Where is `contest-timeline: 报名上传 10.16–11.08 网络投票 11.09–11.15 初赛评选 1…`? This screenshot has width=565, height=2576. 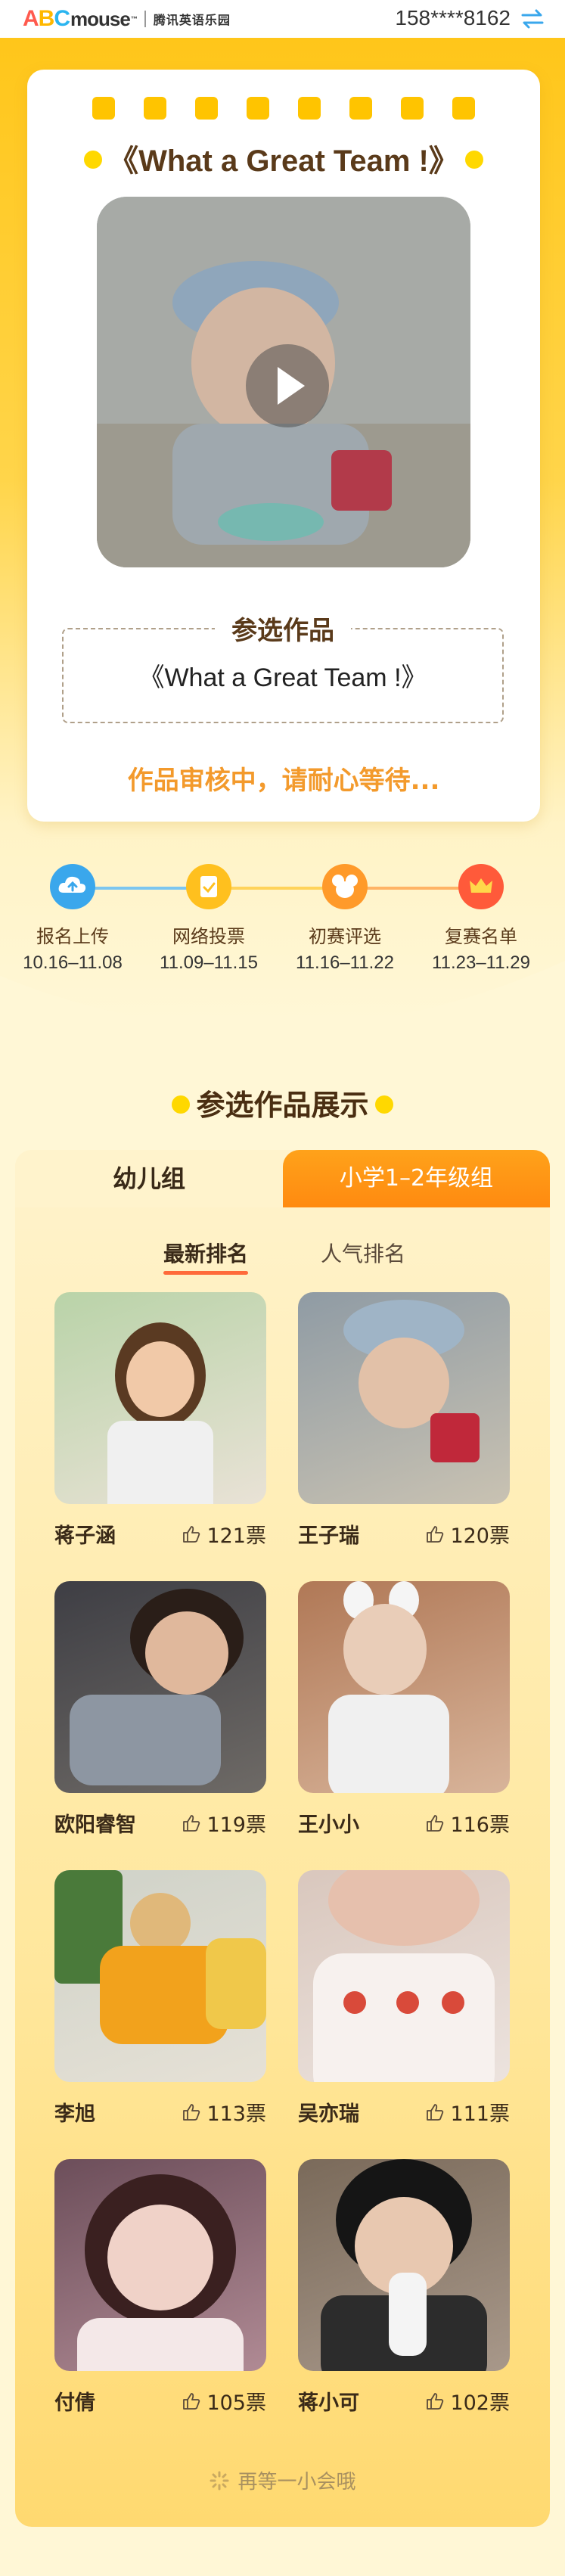
contest-timeline: 报名上传 10.16–11.08 网络投票 11.09–11.15 初赛评选 1… is located at coordinates (282, 920).